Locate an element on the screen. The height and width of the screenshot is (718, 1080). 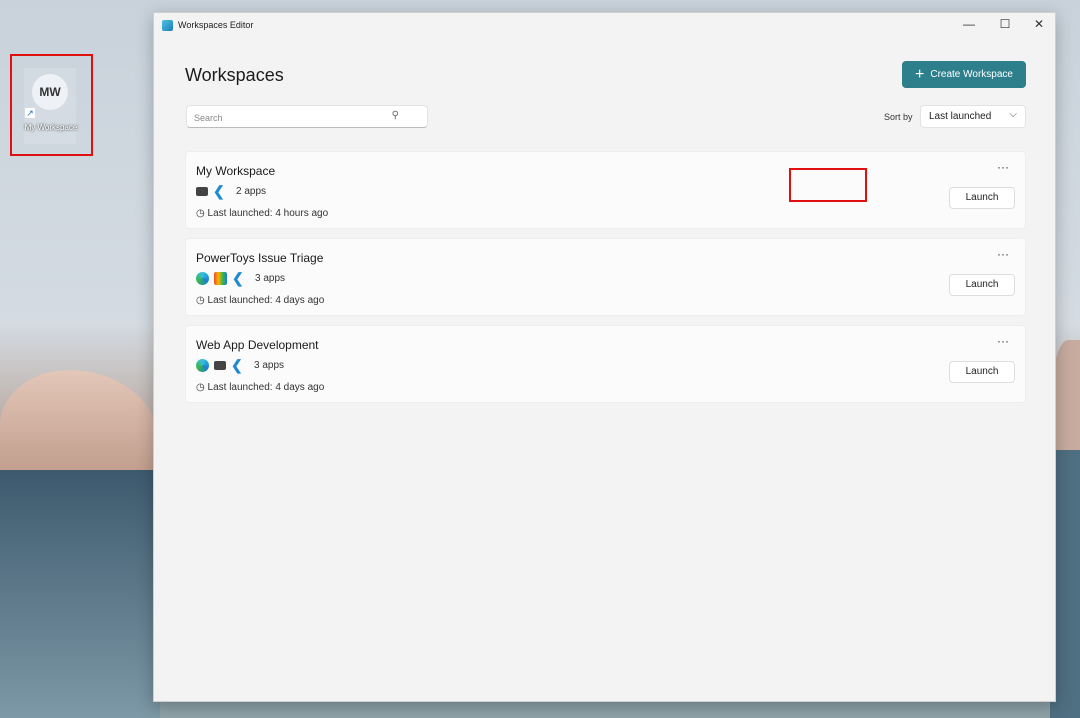
chevron-down-icon: ⌵ is located at coordinates (1013, 114).